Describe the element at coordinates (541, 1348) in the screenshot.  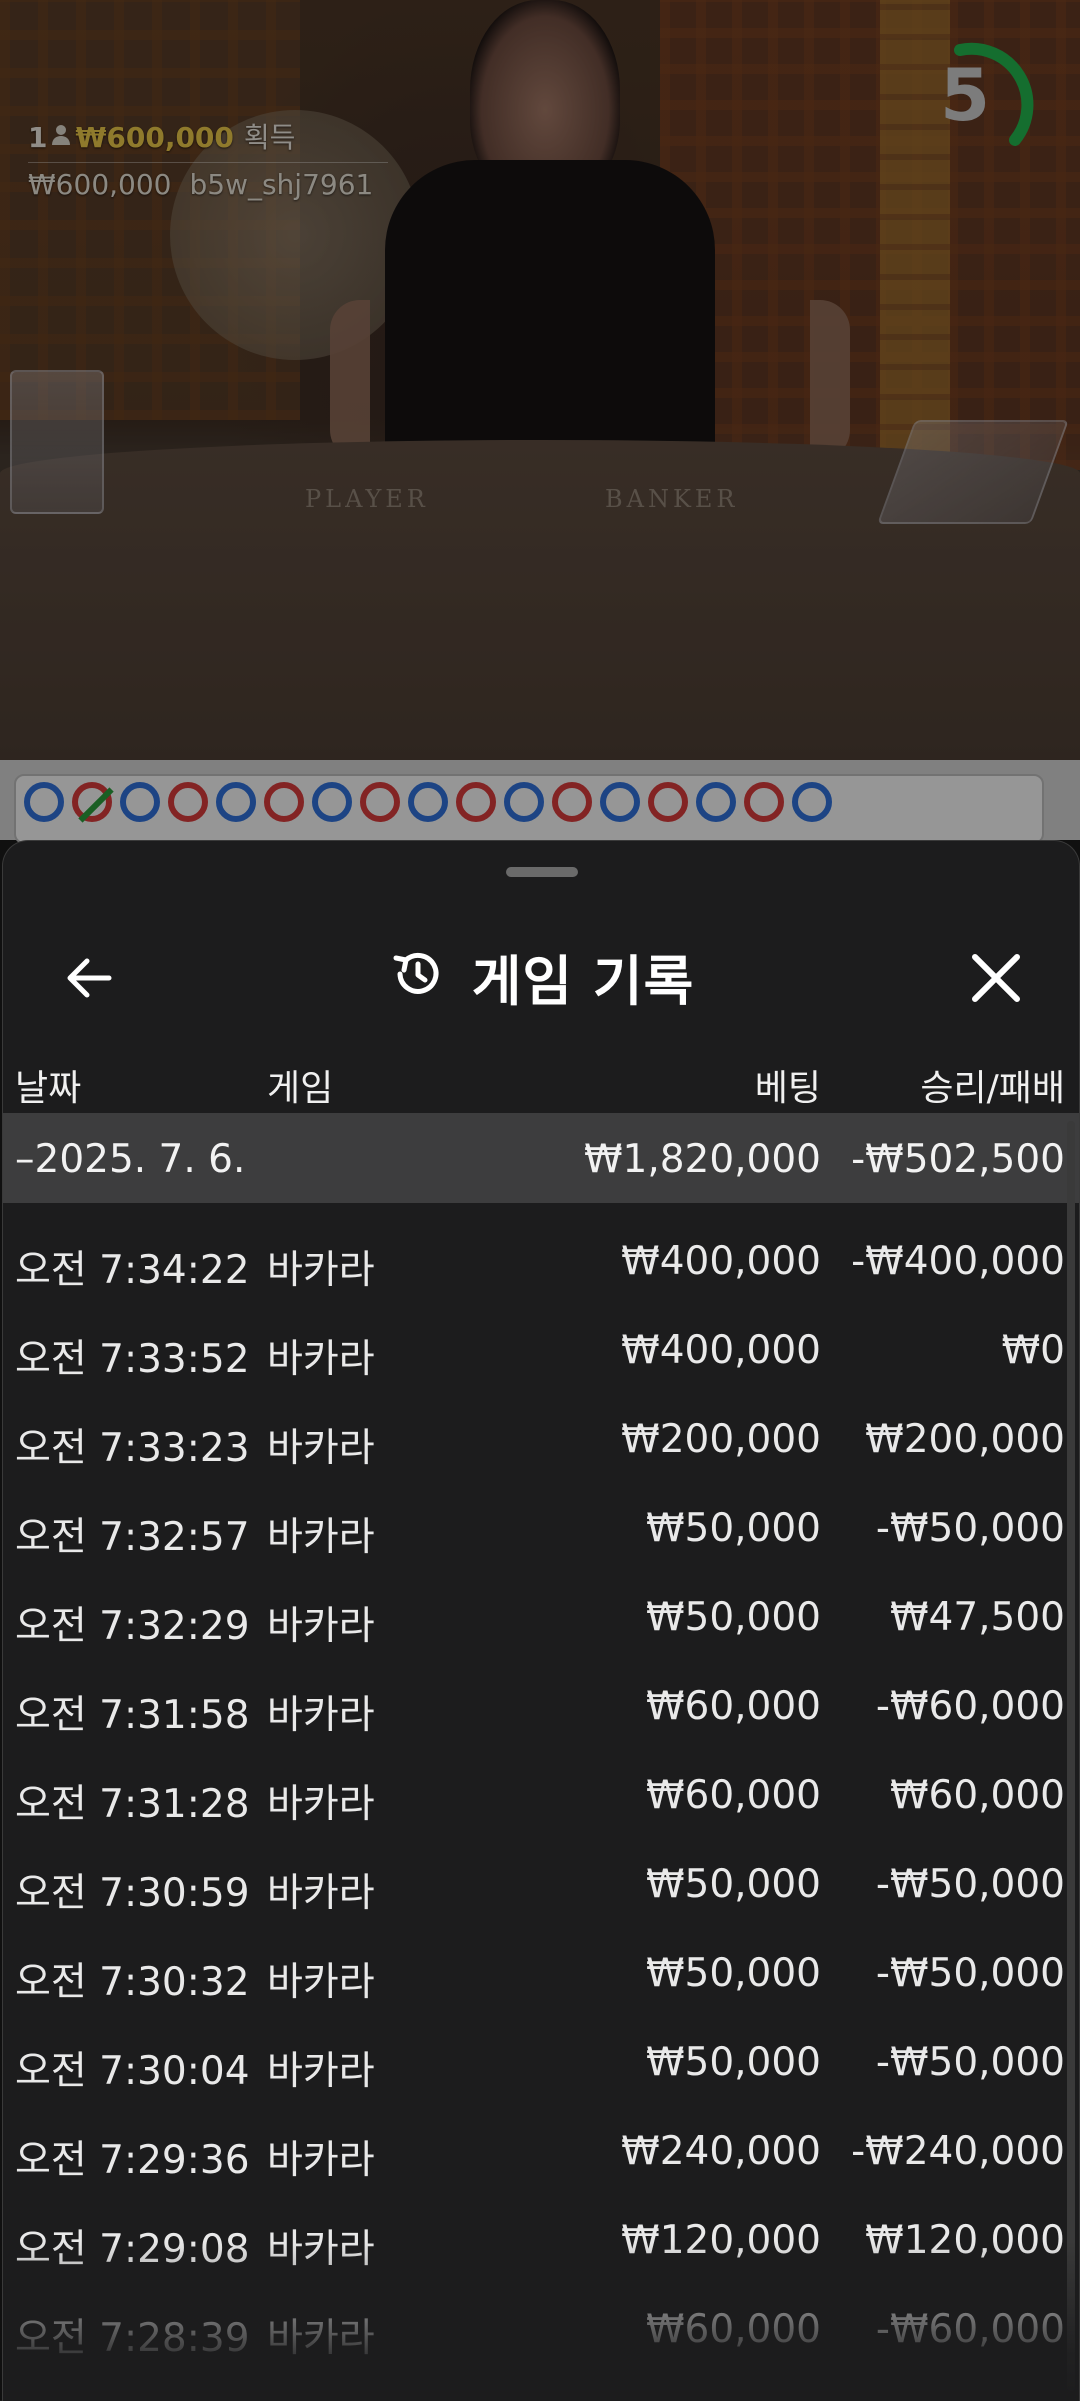
I see `history-row: 오전 7:33:52 바카라 ₩400,000 ₩0` at that location.